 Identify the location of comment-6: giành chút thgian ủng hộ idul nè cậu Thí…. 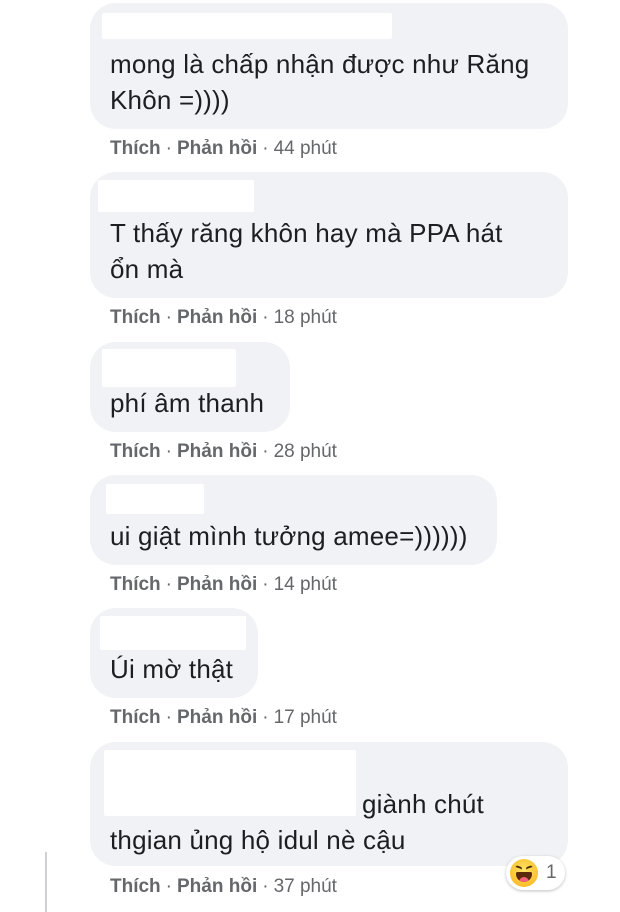
(329, 819).